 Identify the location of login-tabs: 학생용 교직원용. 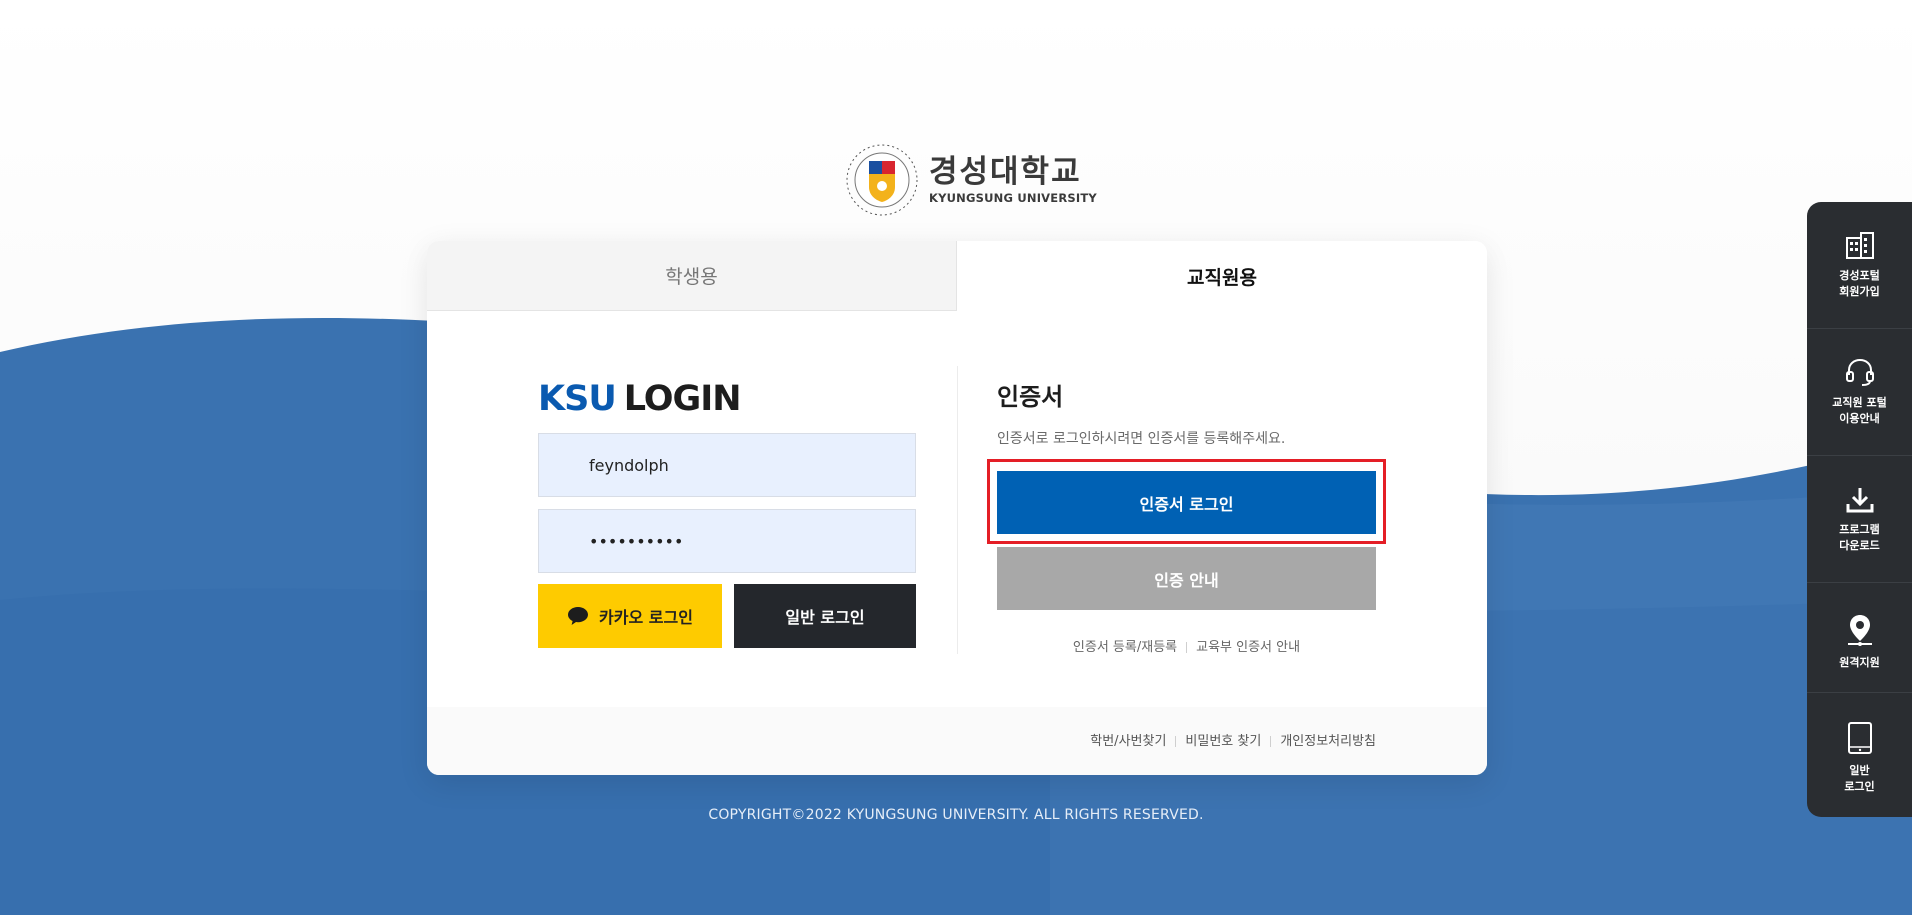
(957, 276).